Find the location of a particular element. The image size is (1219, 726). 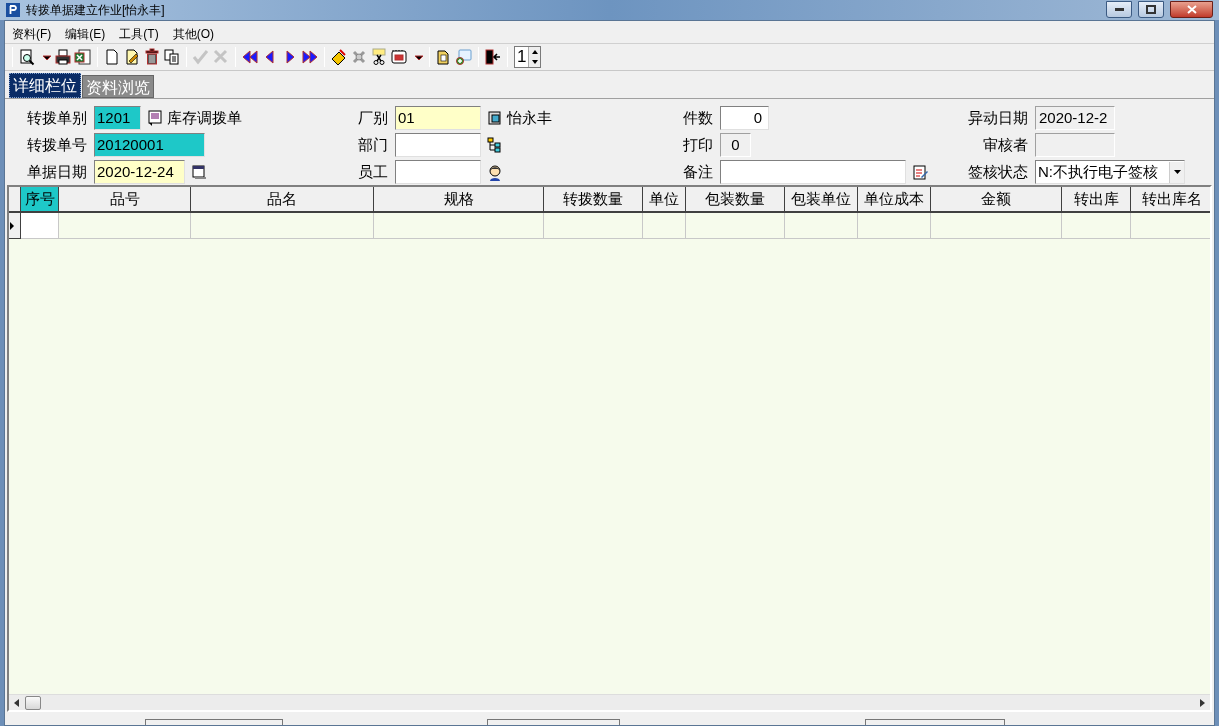

field-label: 件数 is located at coordinates (698, 117).